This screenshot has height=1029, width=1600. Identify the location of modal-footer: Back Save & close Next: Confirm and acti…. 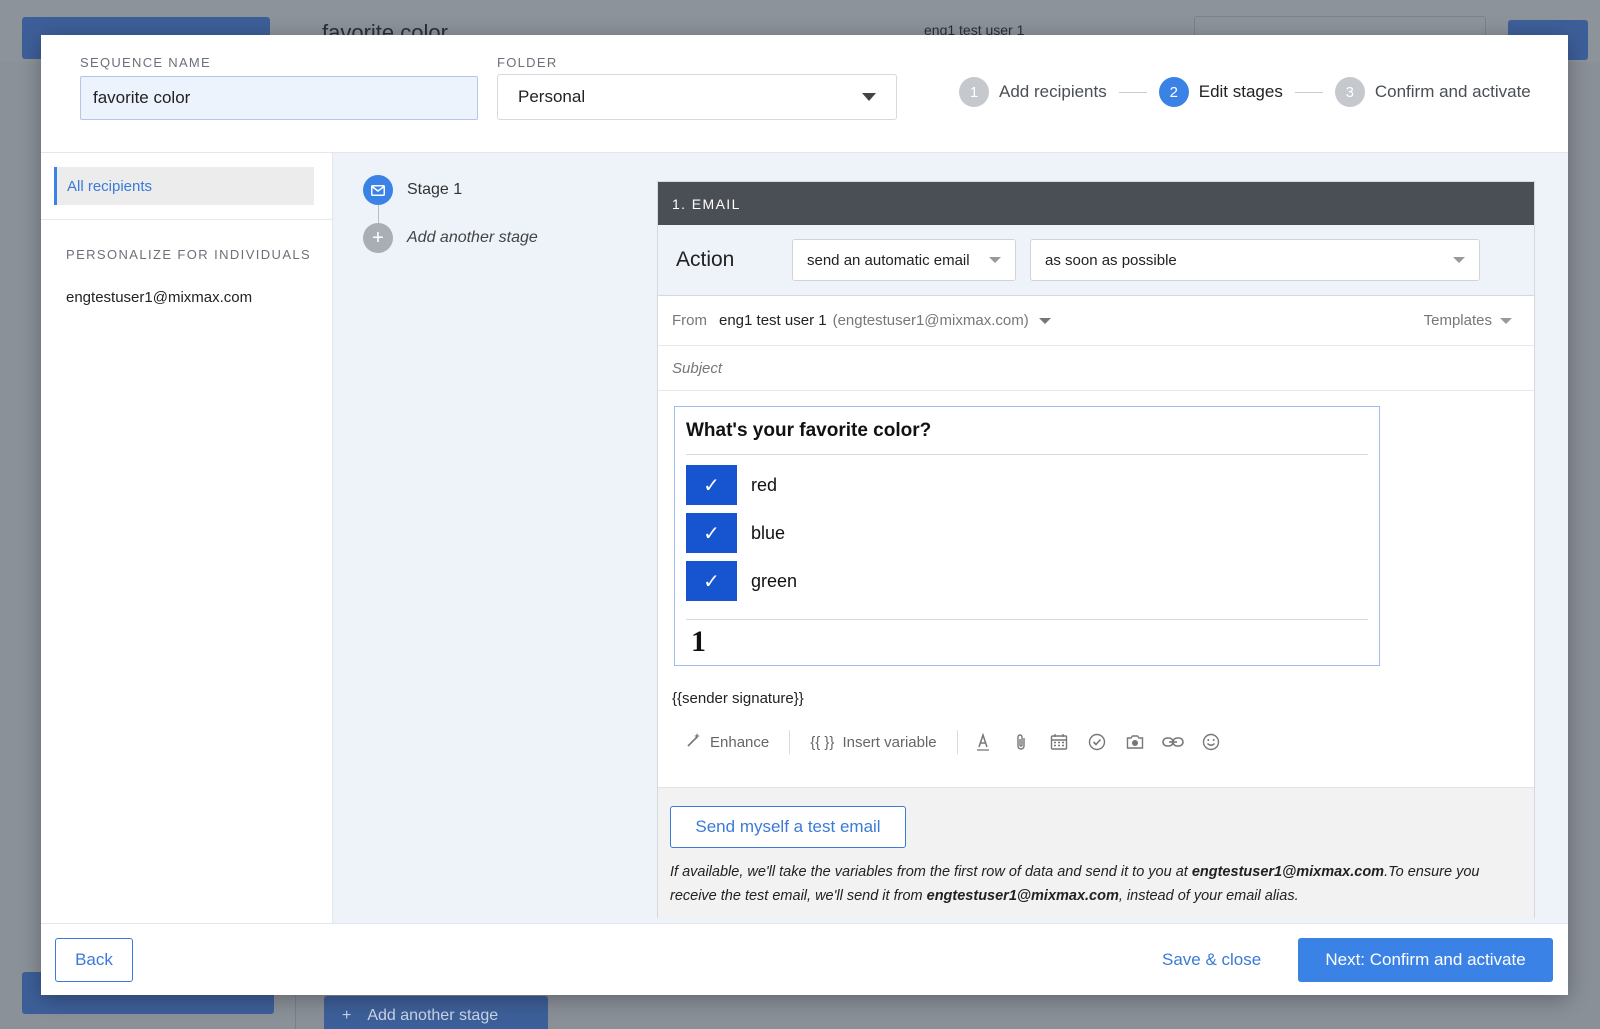
(804, 959).